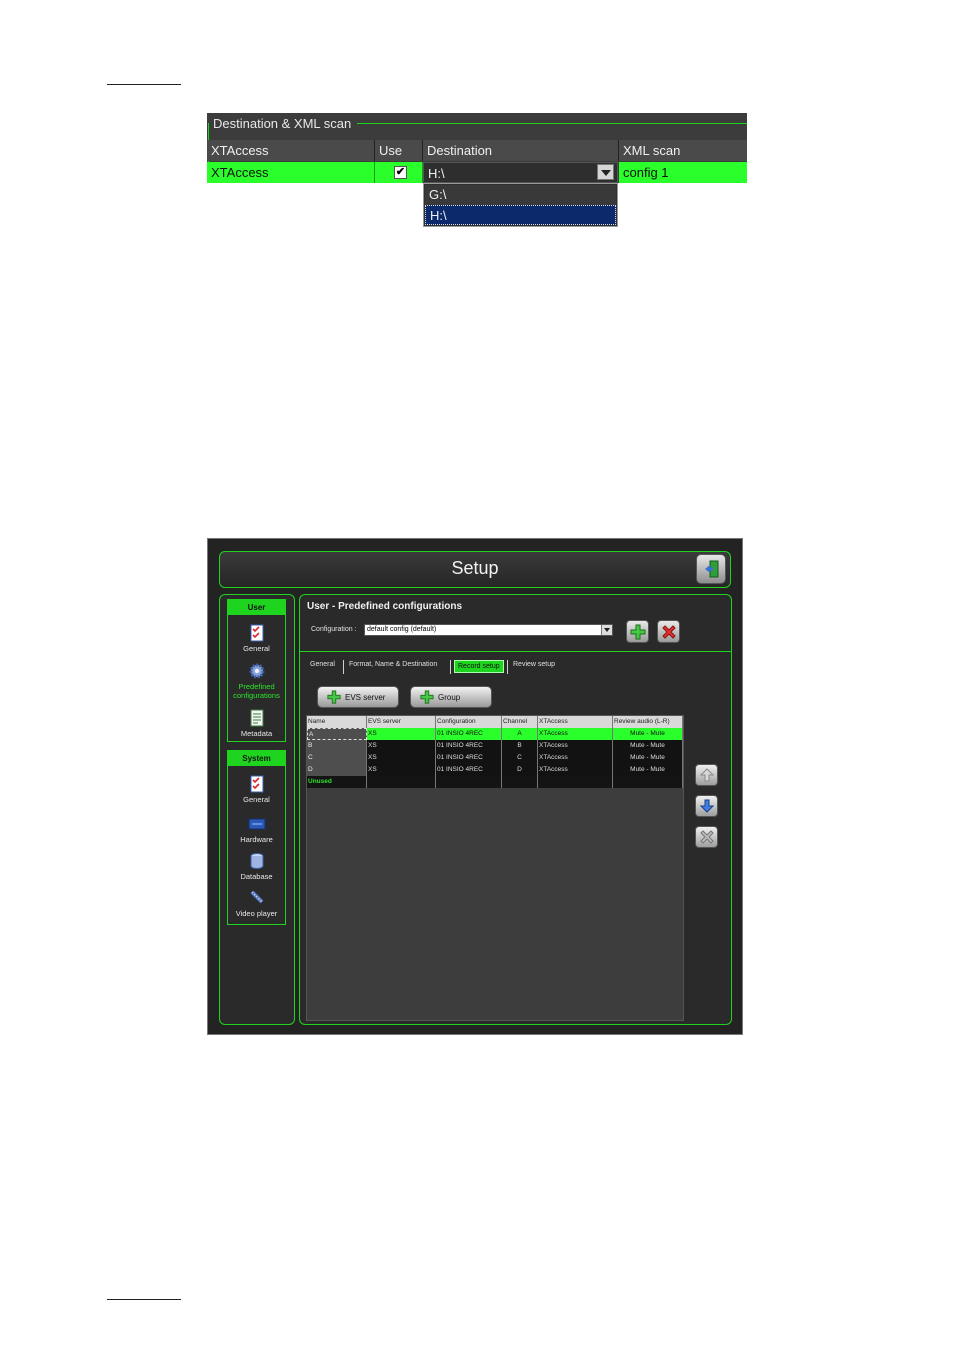 This screenshot has width=954, height=1350. I want to click on button-label: Group, so click(449, 697).